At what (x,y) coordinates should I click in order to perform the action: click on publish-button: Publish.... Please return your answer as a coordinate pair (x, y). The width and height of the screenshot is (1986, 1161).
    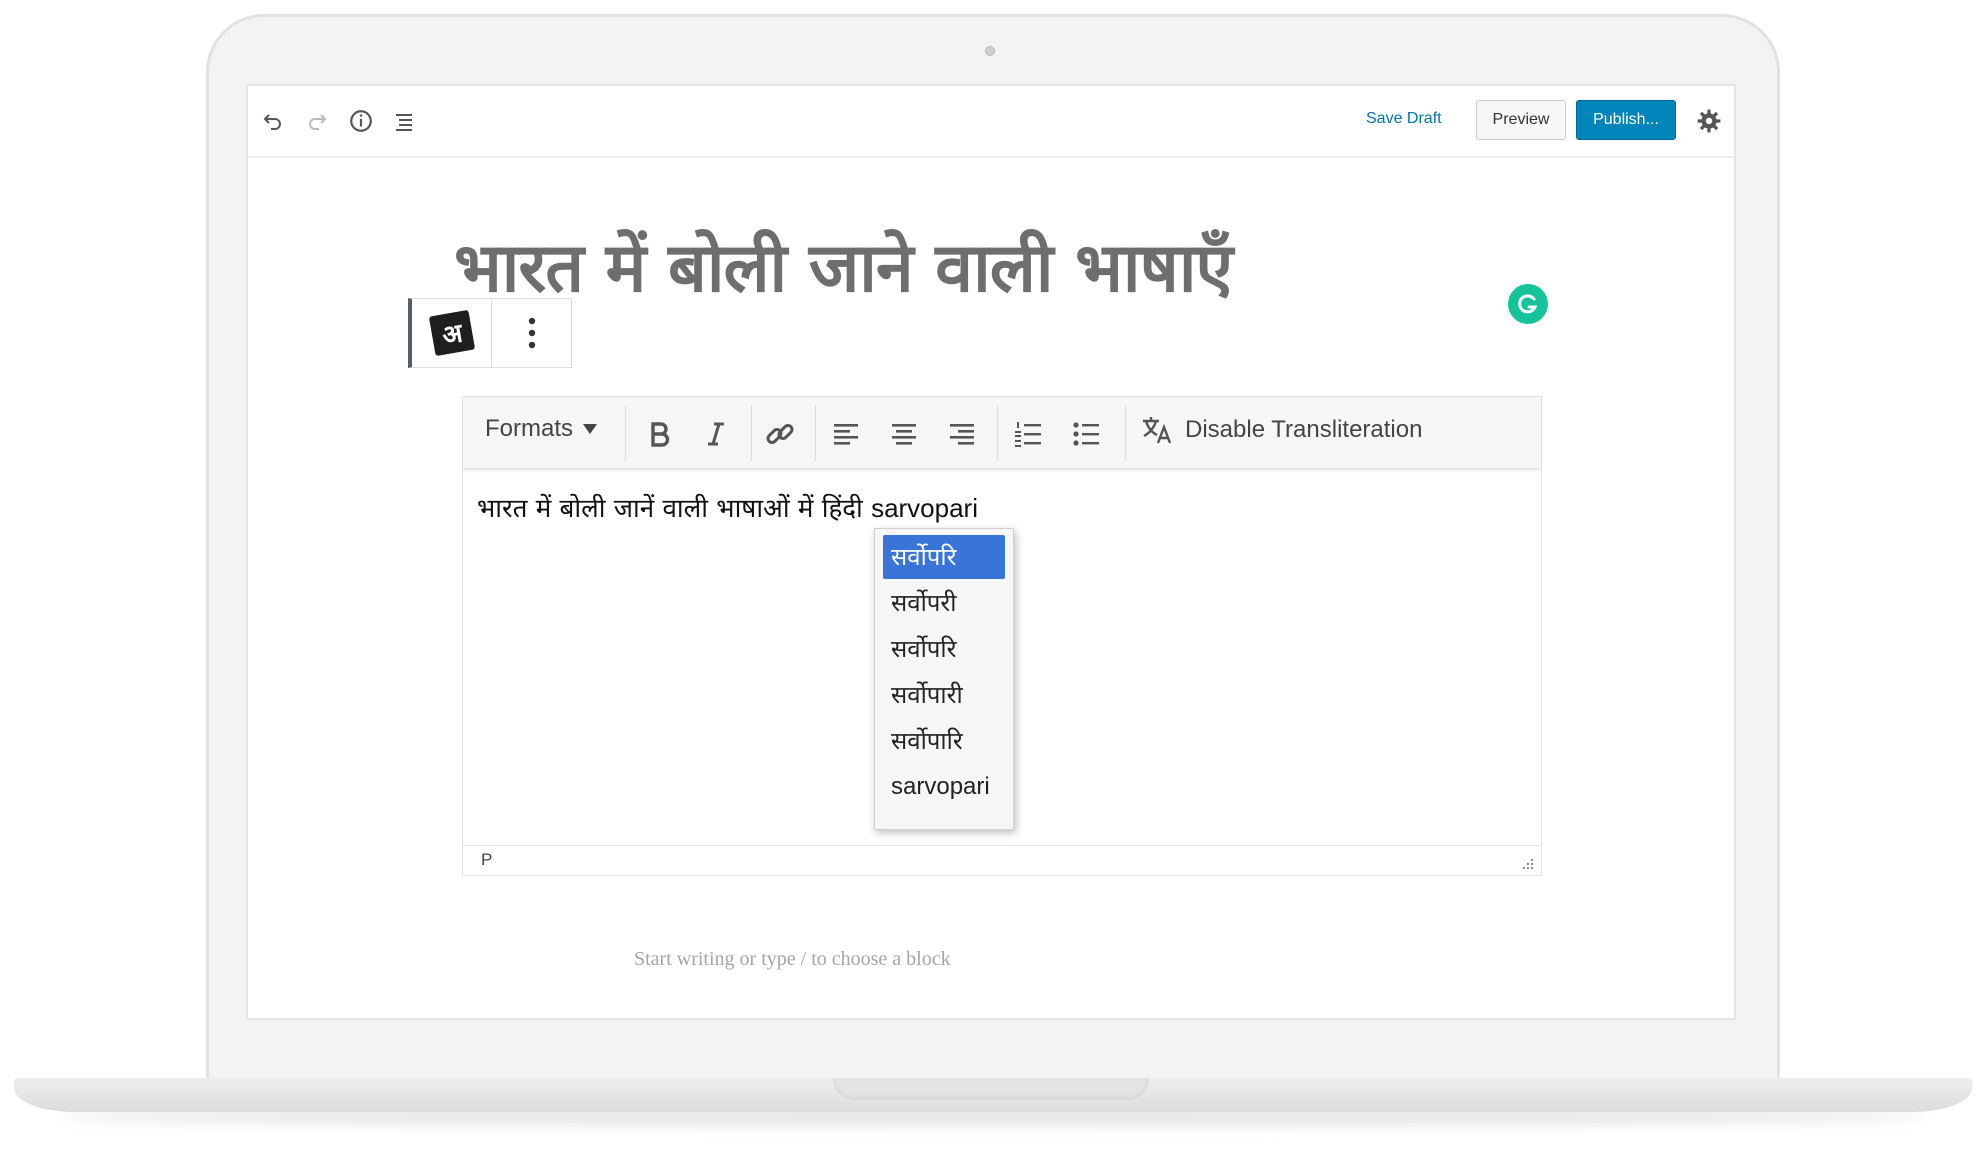
    Looking at the image, I should click on (1626, 120).